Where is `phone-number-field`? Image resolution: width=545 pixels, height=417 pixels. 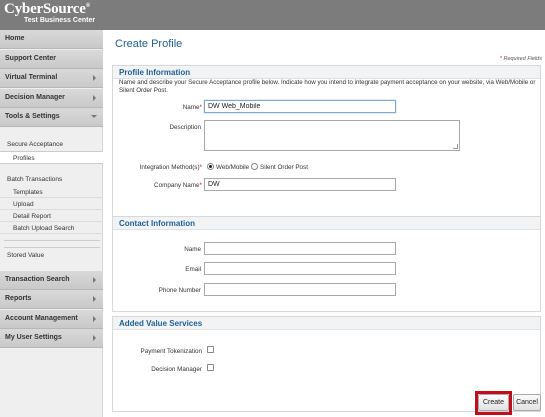
phone-number-field is located at coordinates (300, 289).